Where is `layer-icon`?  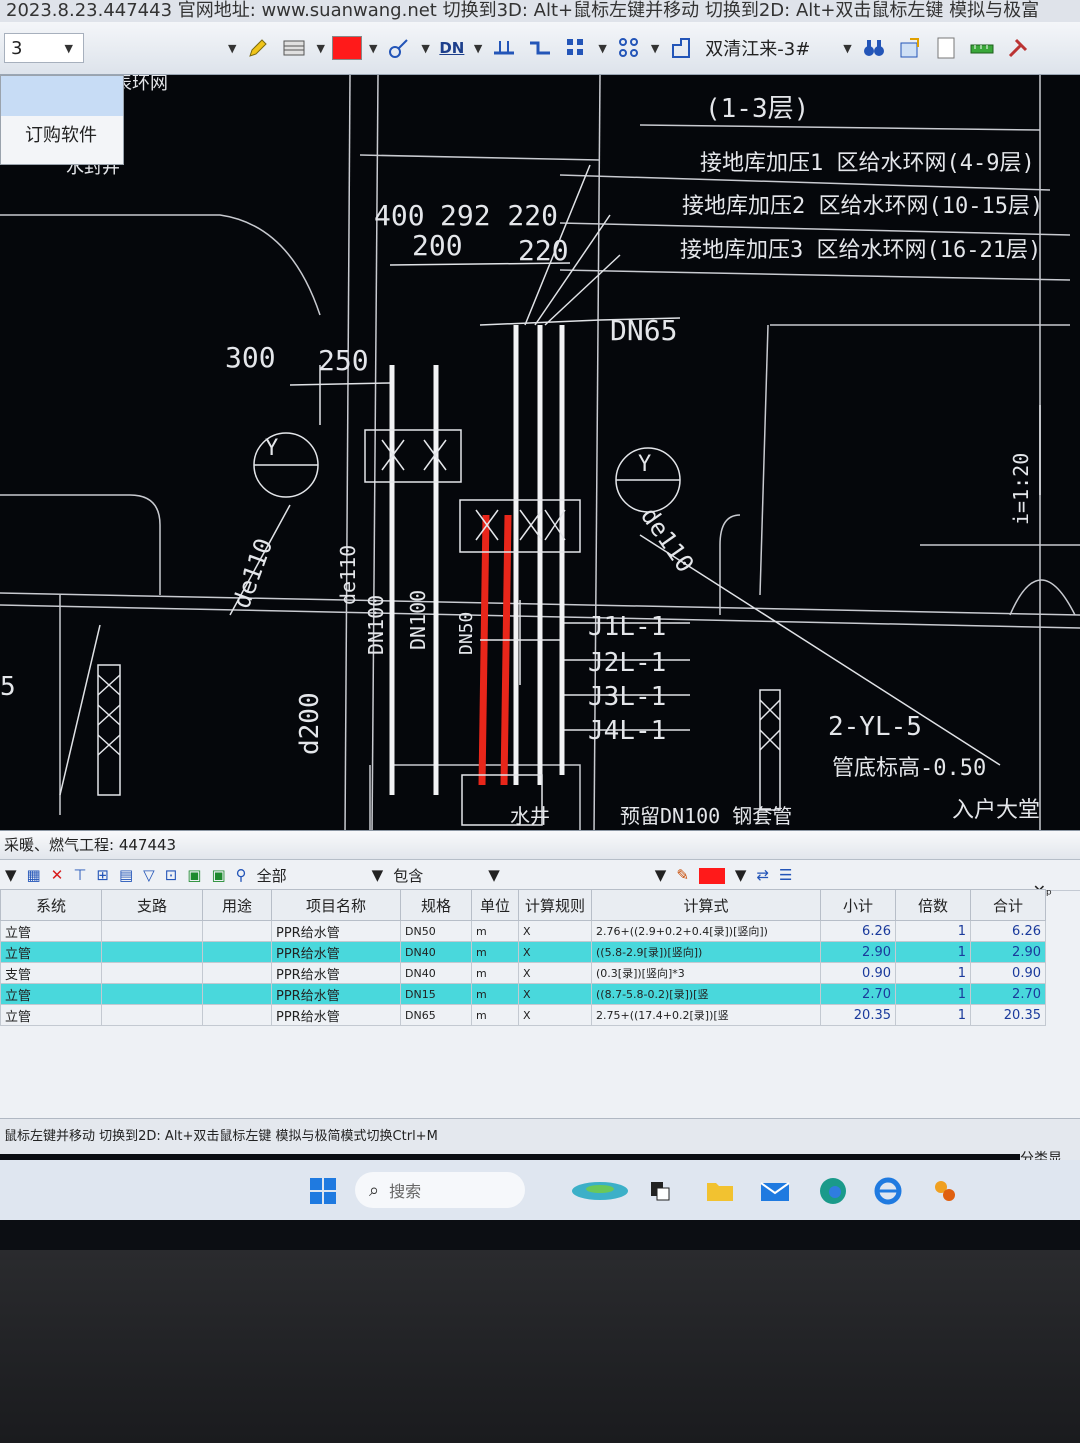
layer-icon is located at coordinates (294, 48).